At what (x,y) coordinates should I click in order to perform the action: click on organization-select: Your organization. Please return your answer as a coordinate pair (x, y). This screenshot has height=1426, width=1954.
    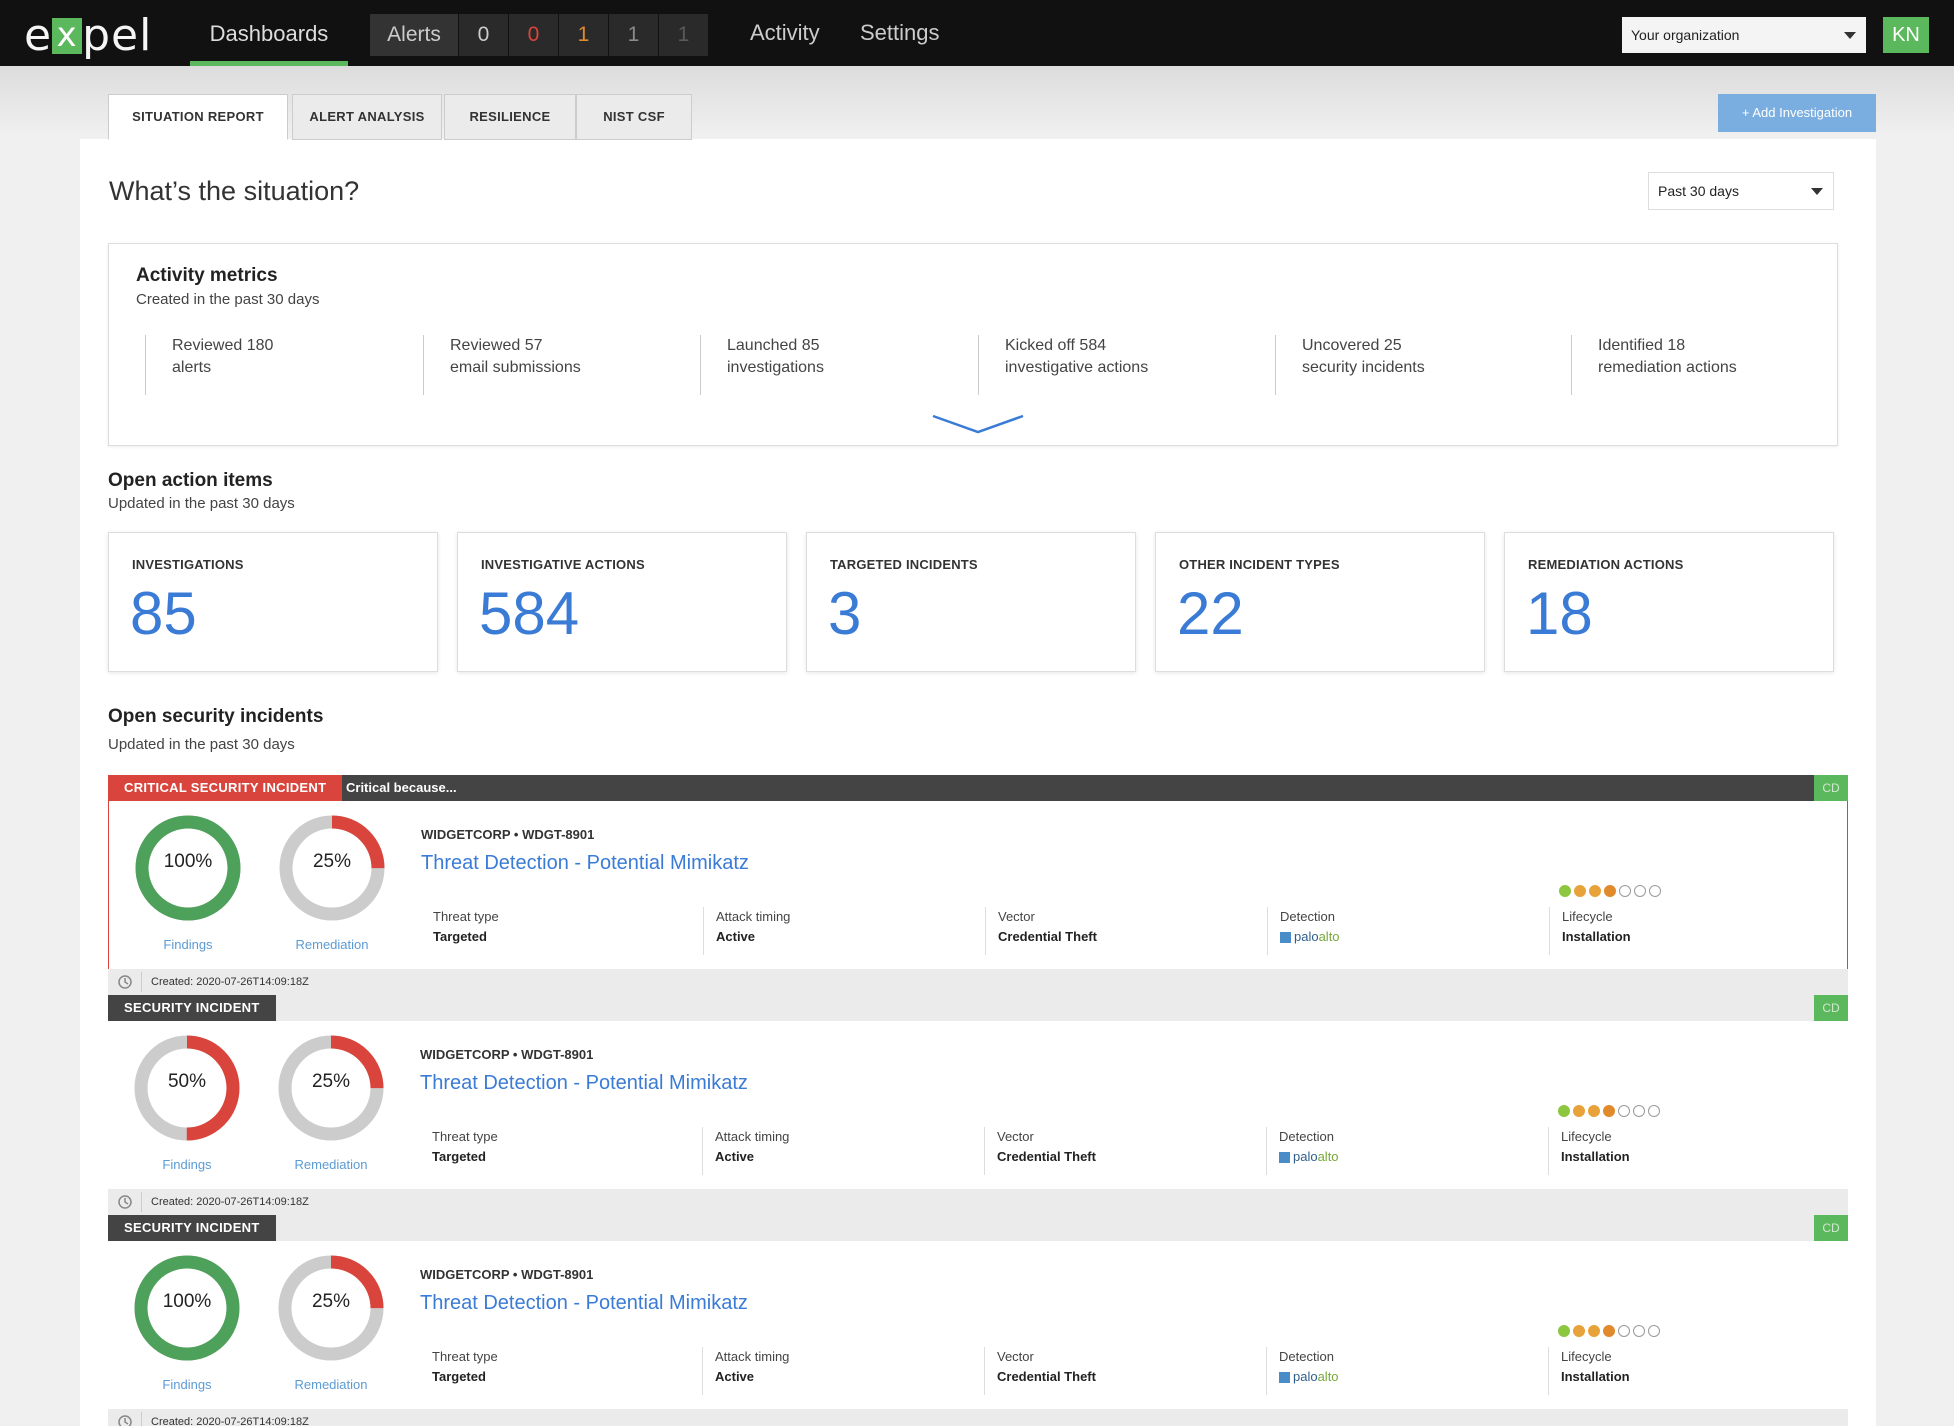
    Looking at the image, I should click on (1744, 35).